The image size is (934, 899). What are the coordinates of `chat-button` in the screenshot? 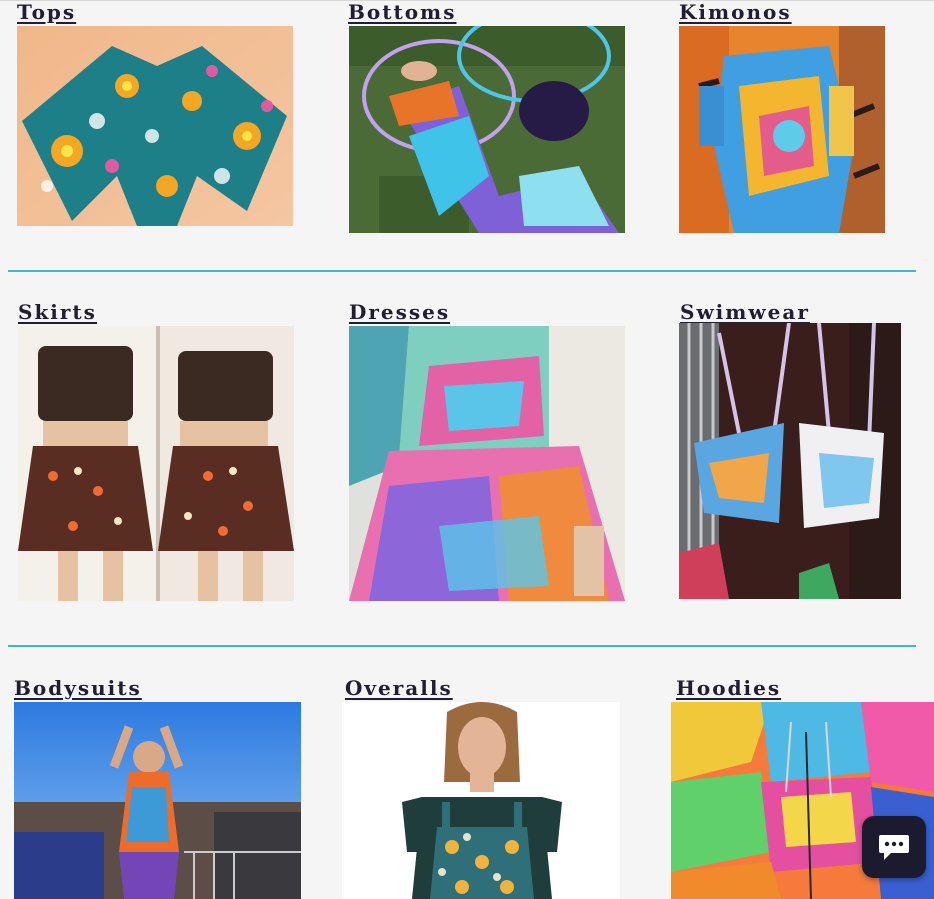 It's located at (894, 847).